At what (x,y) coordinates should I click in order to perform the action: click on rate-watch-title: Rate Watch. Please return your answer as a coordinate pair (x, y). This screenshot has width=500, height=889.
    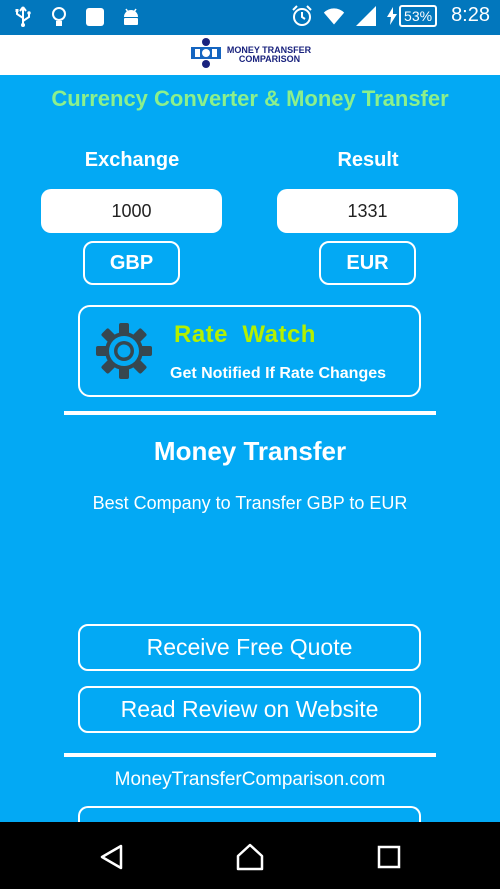
    Looking at the image, I should click on (245, 334).